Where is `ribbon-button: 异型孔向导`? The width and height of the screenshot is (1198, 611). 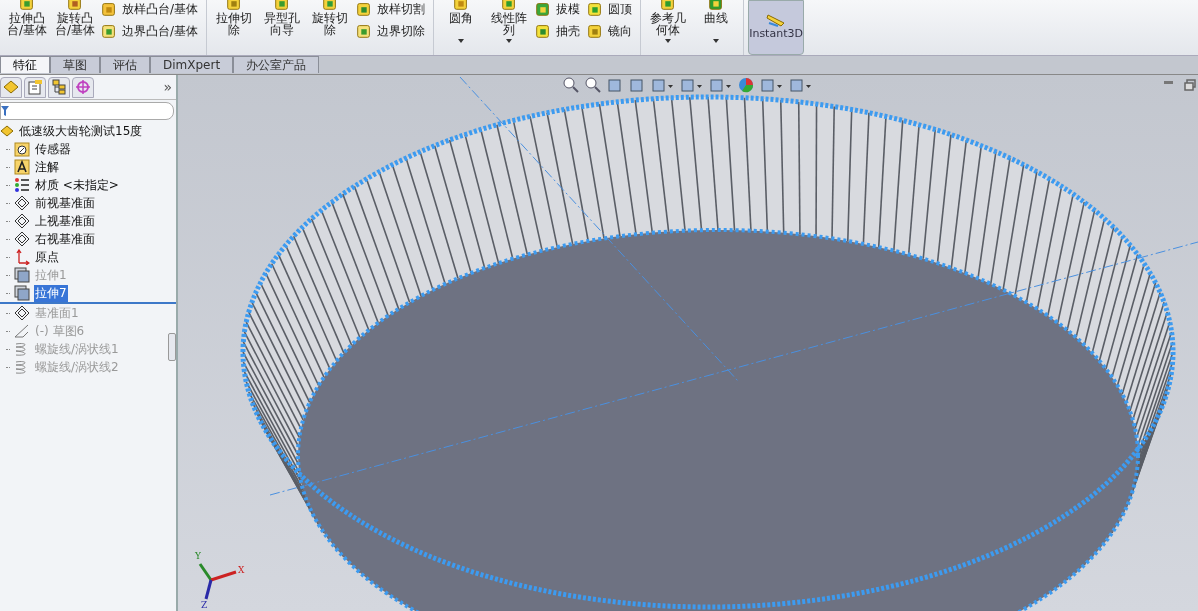
ribbon-button: 异型孔向导 is located at coordinates (282, 24).